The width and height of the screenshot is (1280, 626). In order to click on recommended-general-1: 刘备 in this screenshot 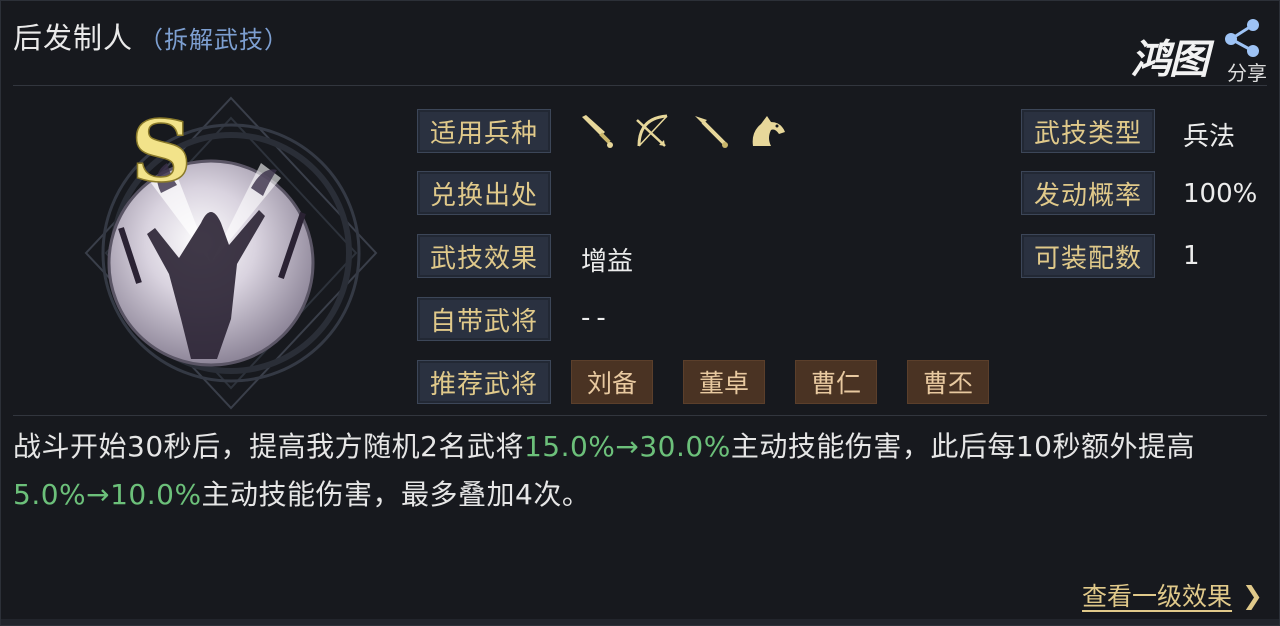, I will do `click(612, 382)`.